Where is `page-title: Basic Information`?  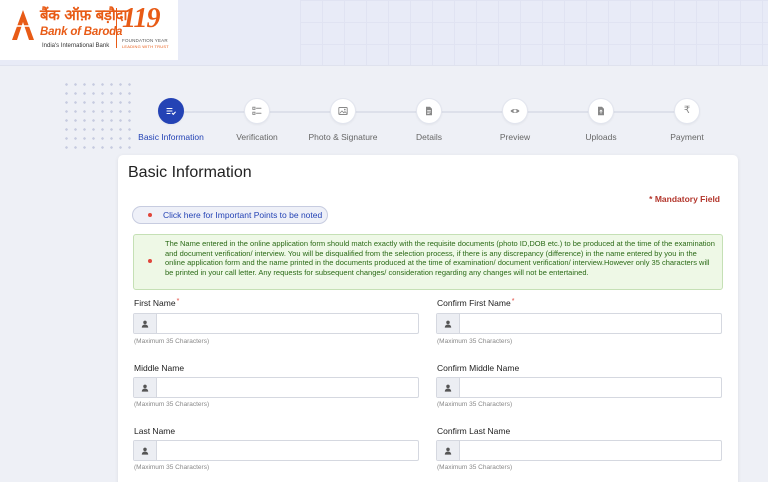
page-title: Basic Information is located at coordinates (190, 172).